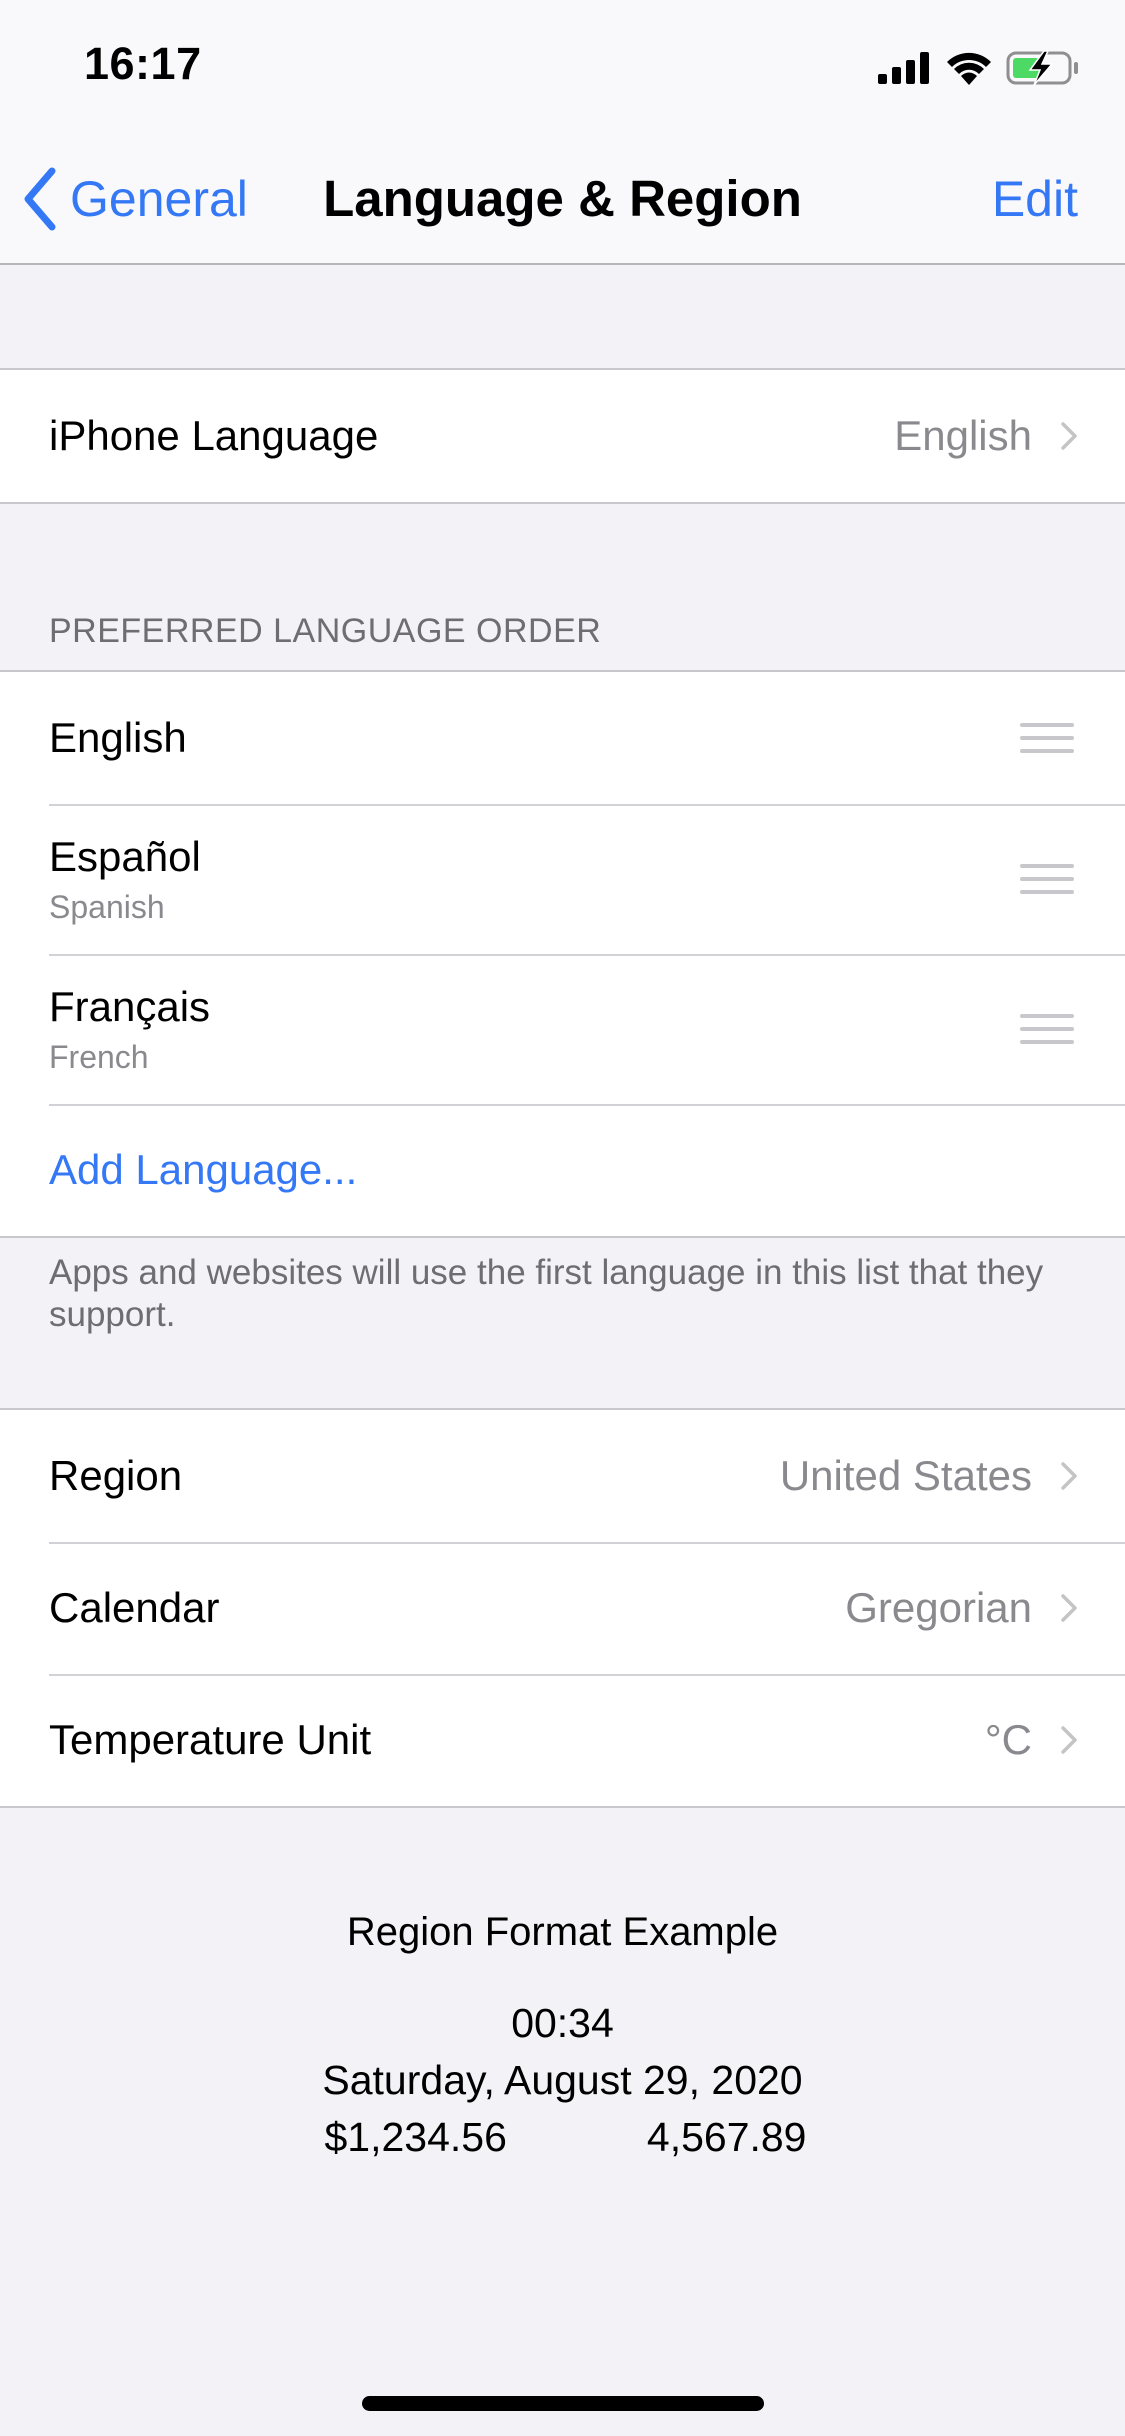  Describe the element at coordinates (214, 435) in the screenshot. I see `row-label: iPhone Language` at that location.